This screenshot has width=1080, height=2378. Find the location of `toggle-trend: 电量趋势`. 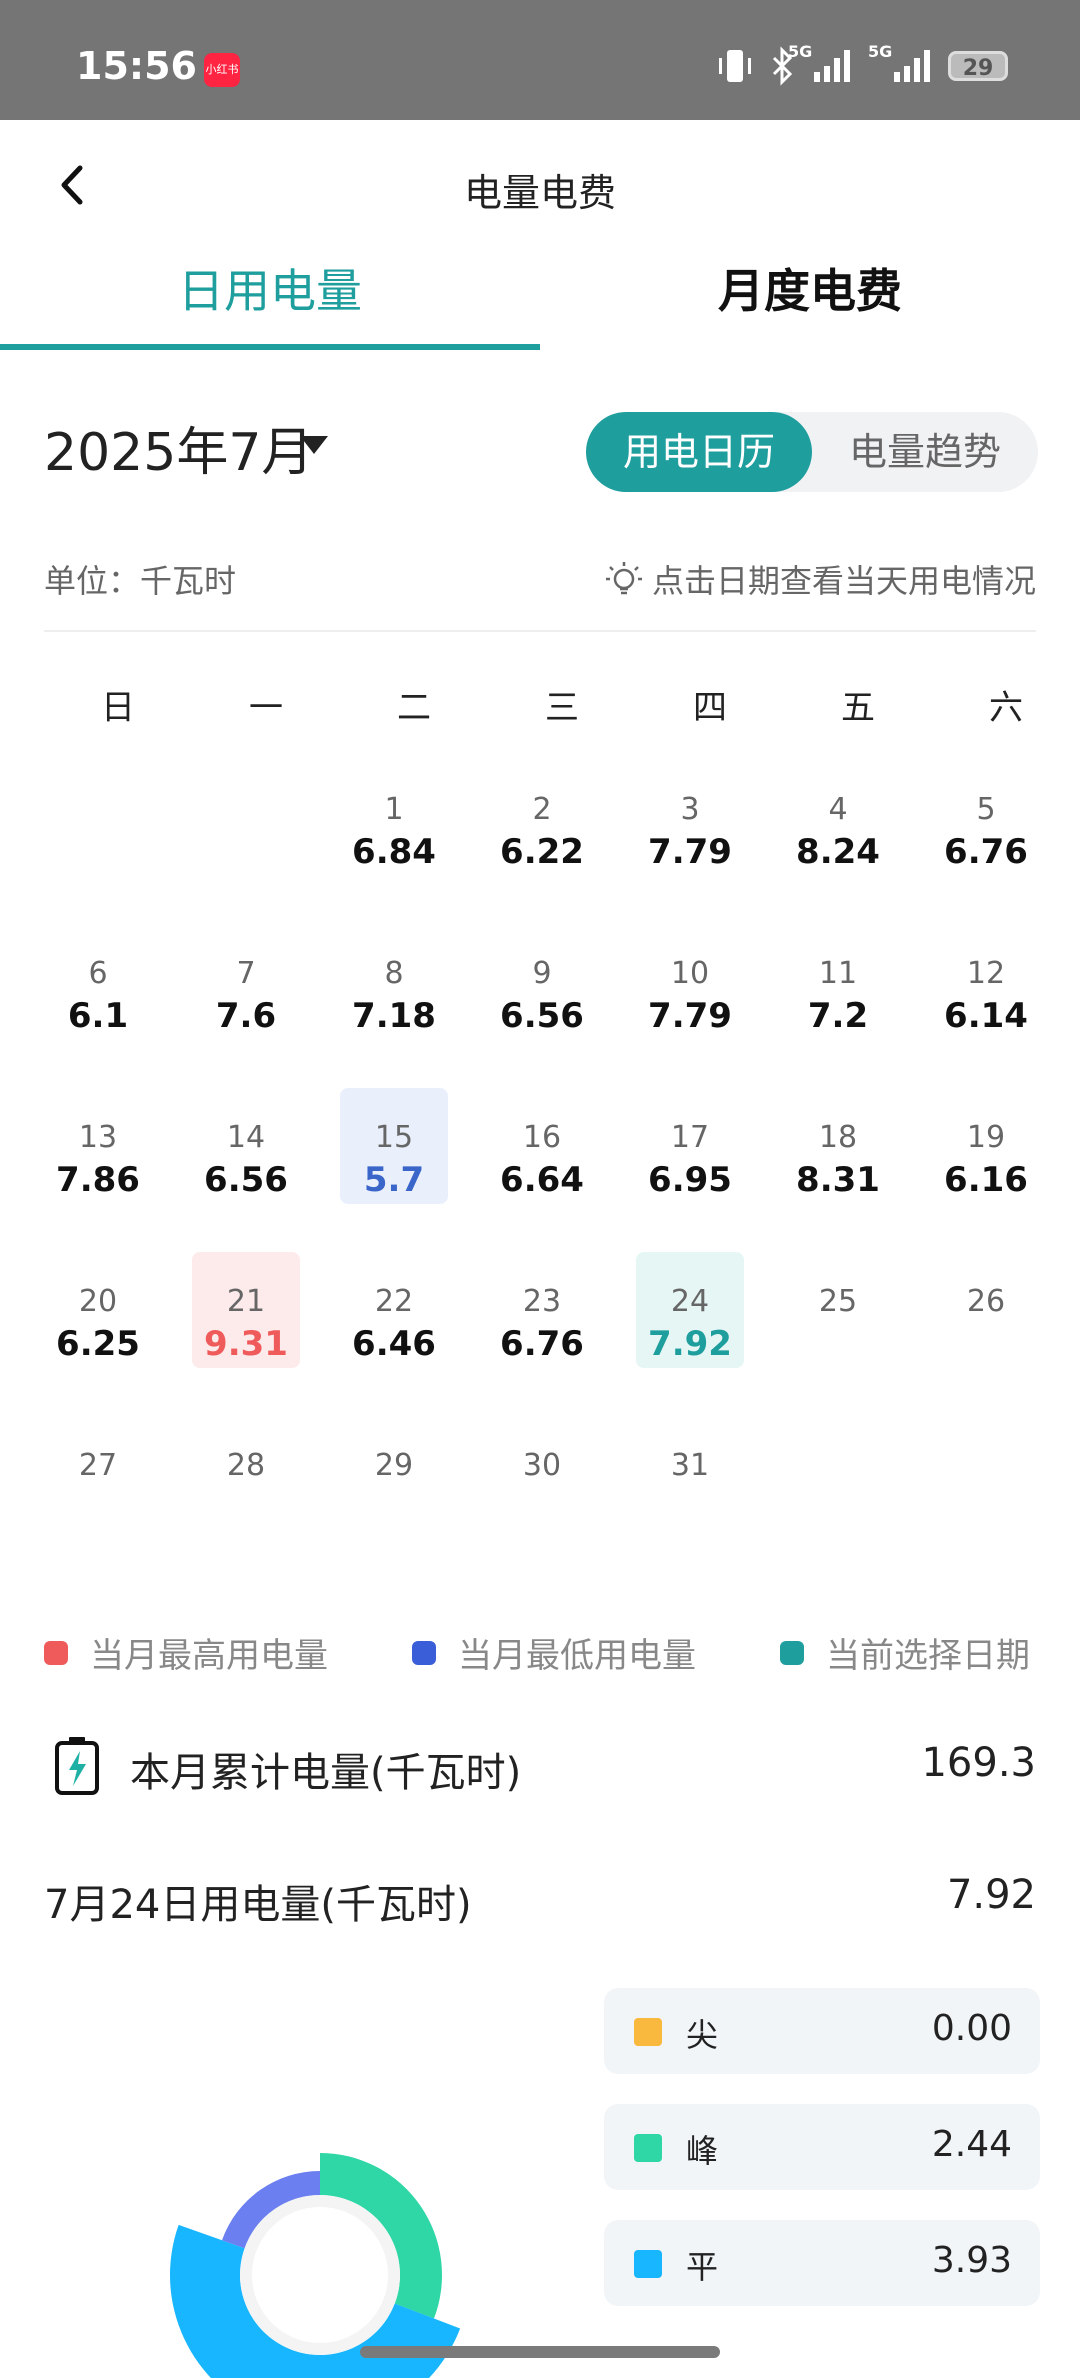

toggle-trend: 电量趋势 is located at coordinates (925, 452).